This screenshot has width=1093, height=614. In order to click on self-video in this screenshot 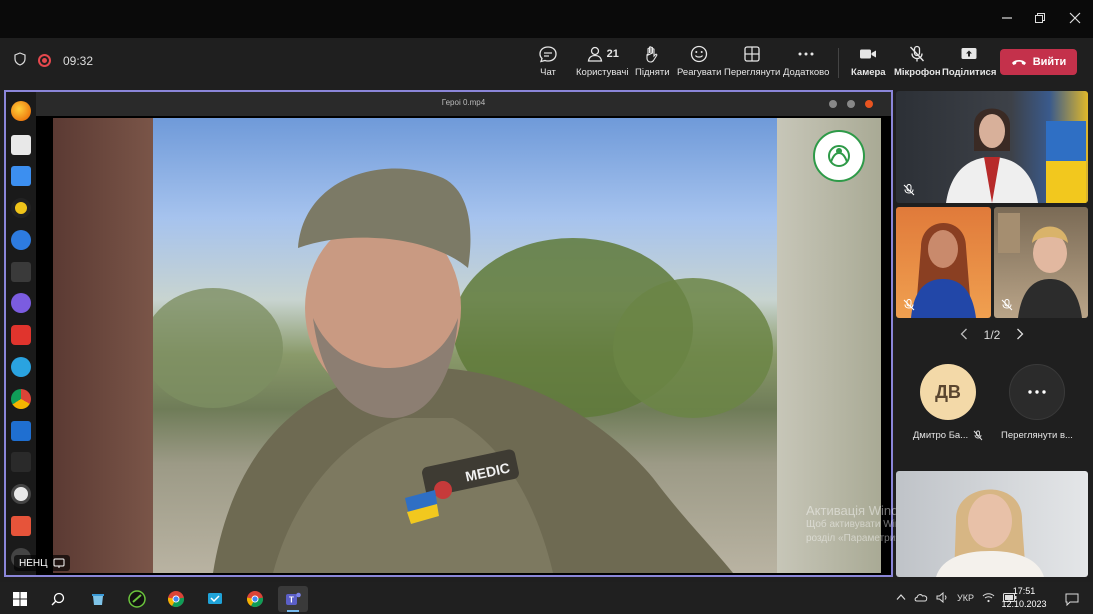, I will do `click(990, 533)`.